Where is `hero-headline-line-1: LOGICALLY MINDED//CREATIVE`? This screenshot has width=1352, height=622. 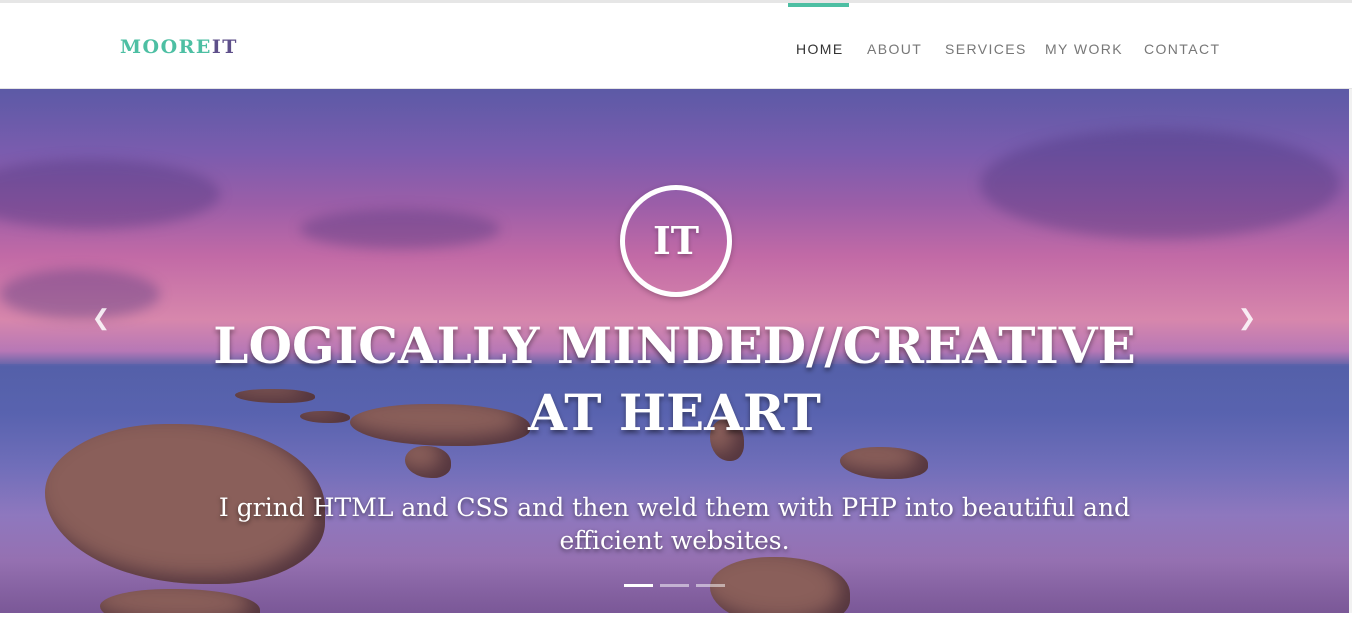
hero-headline-line-1: LOGICALLY MINDED//CREATIVE is located at coordinates (674, 345).